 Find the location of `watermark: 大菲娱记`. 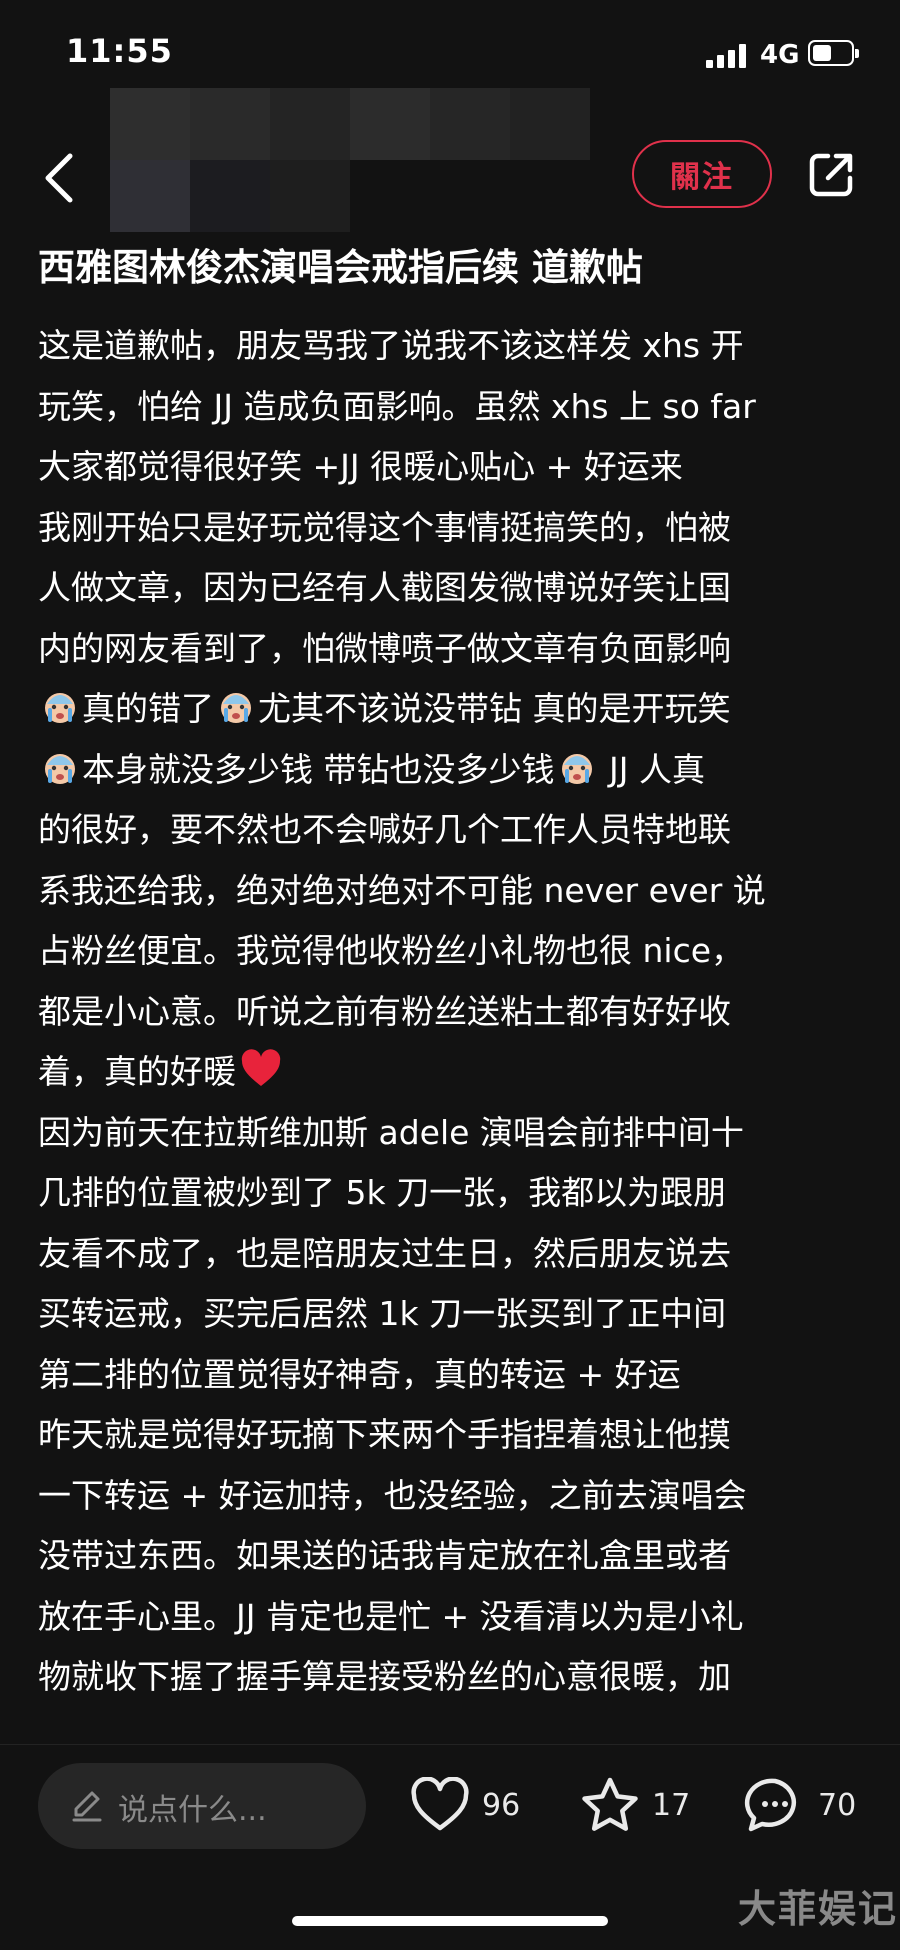

watermark: 大菲娱记 is located at coordinates (818, 1909).